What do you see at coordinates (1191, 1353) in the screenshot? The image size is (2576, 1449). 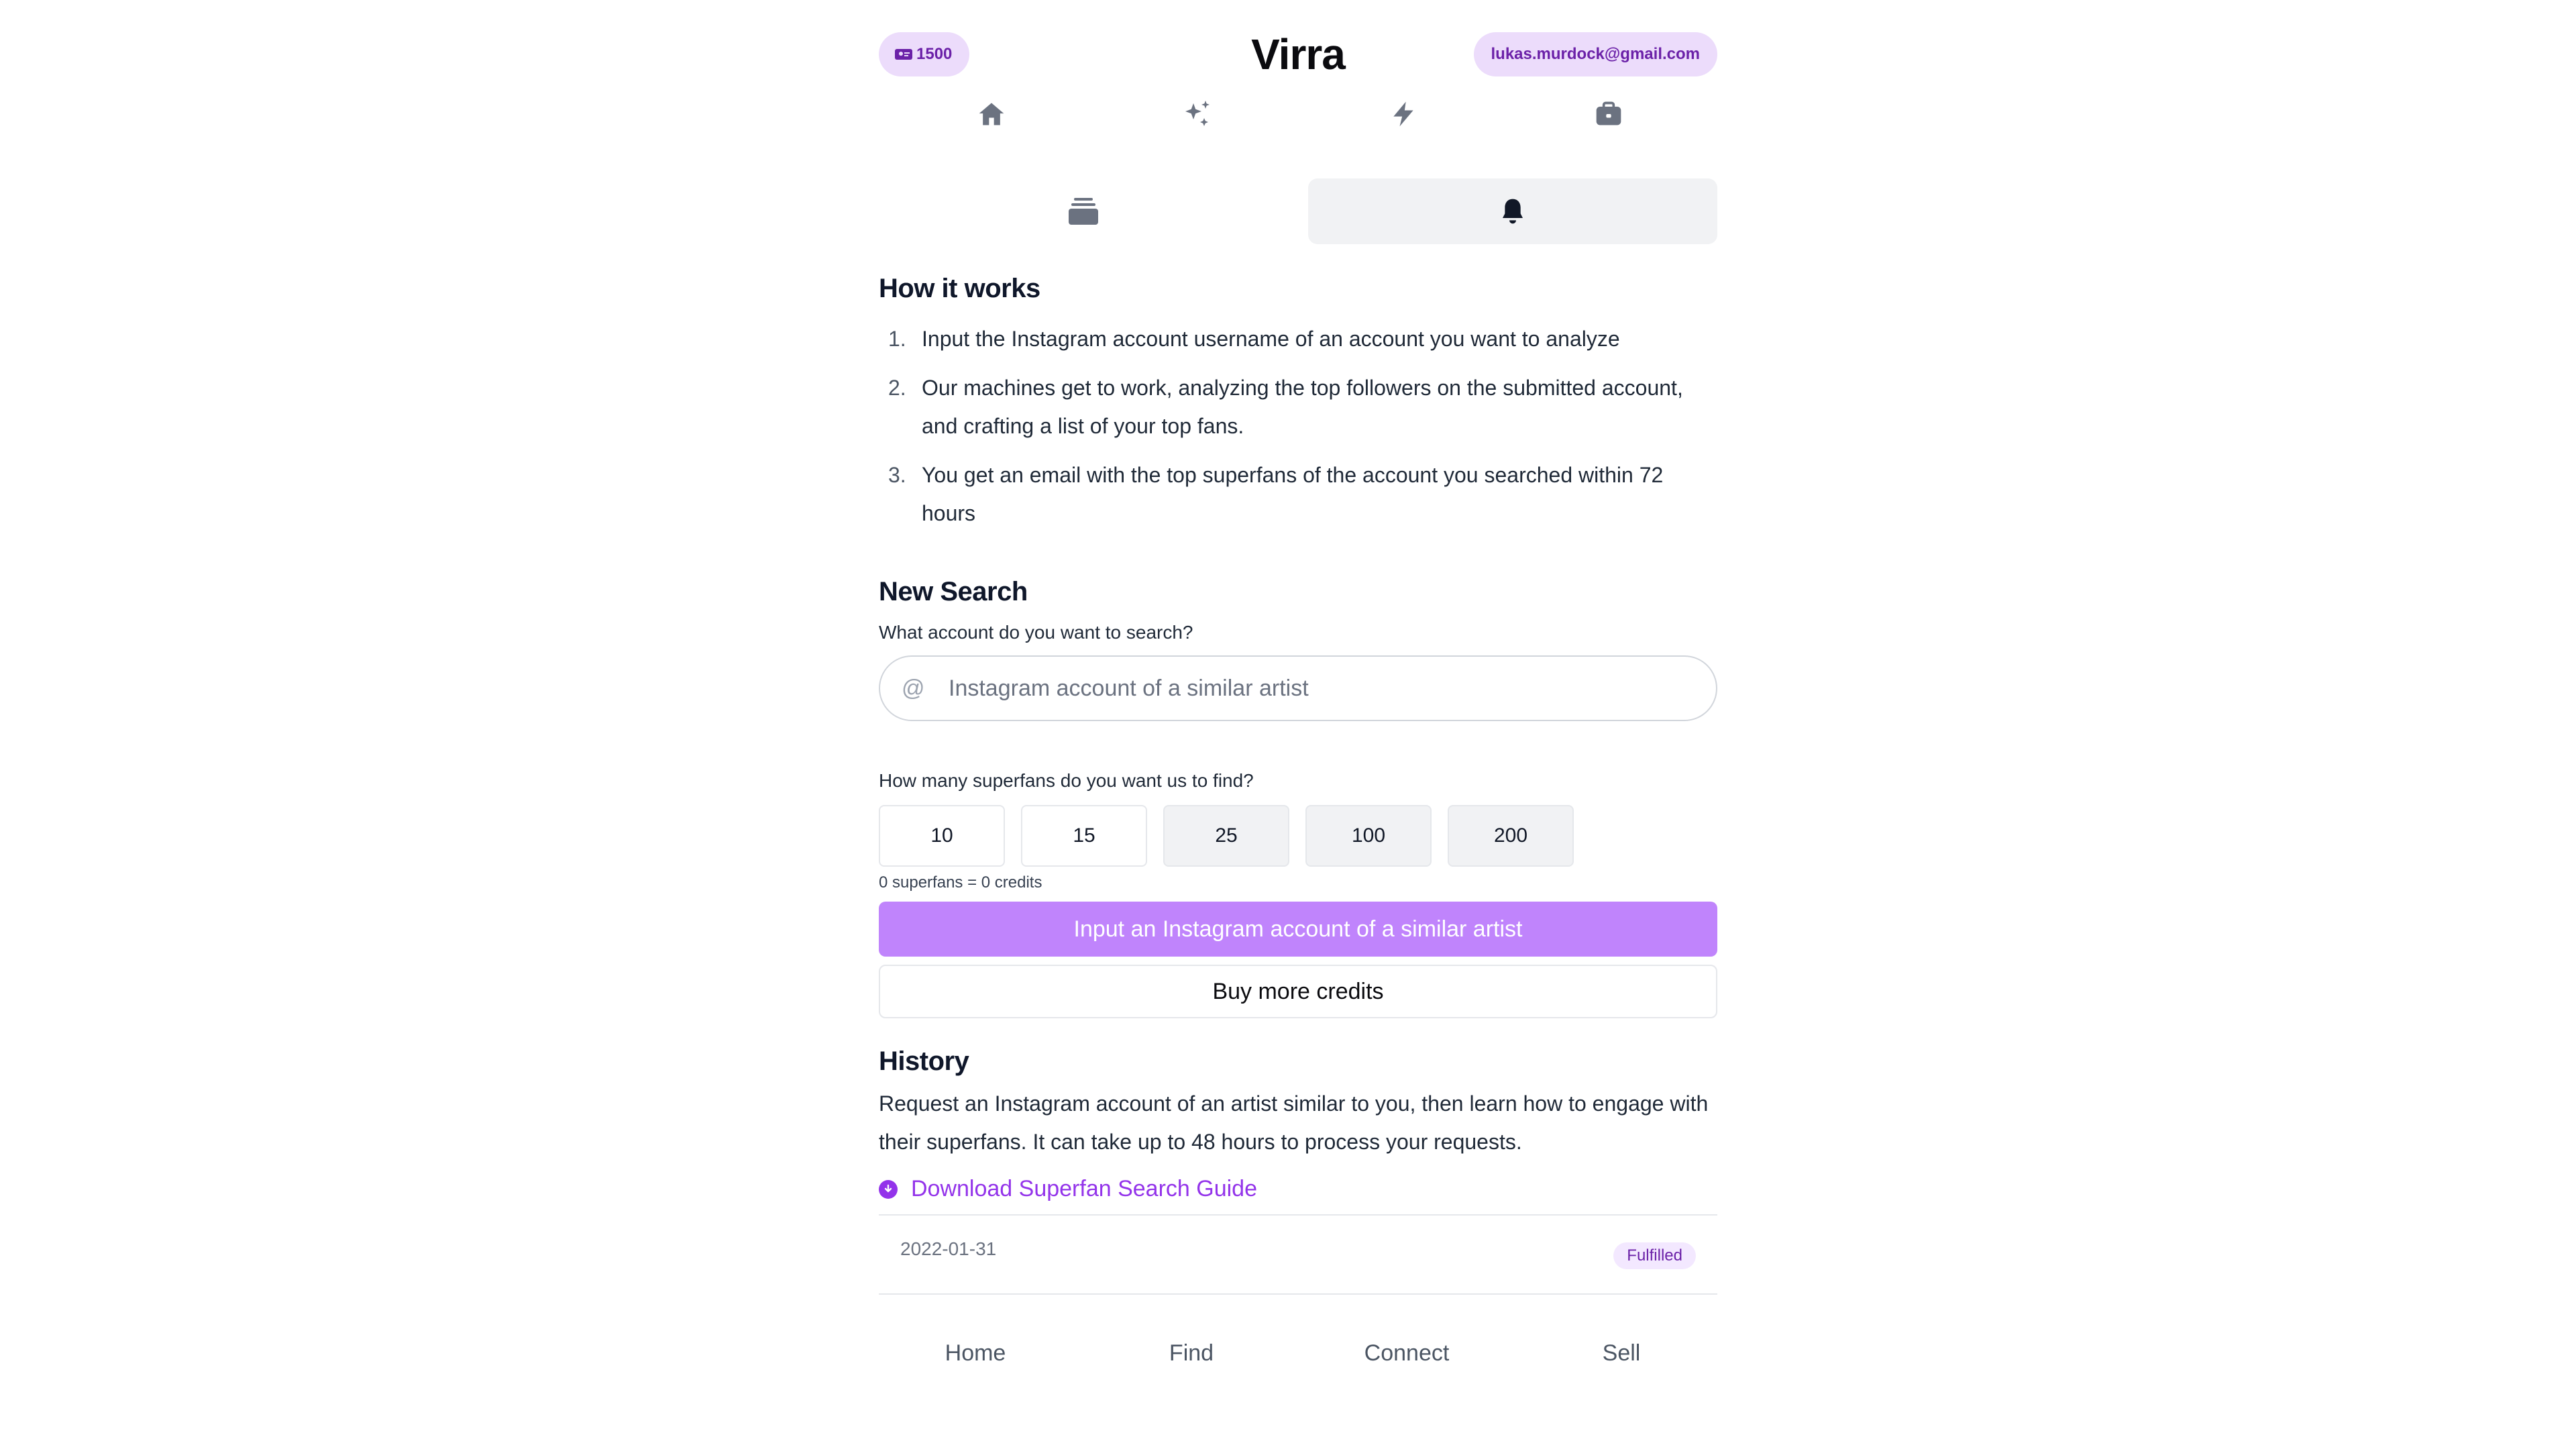 I see `bottom-nav-find: Find` at bounding box center [1191, 1353].